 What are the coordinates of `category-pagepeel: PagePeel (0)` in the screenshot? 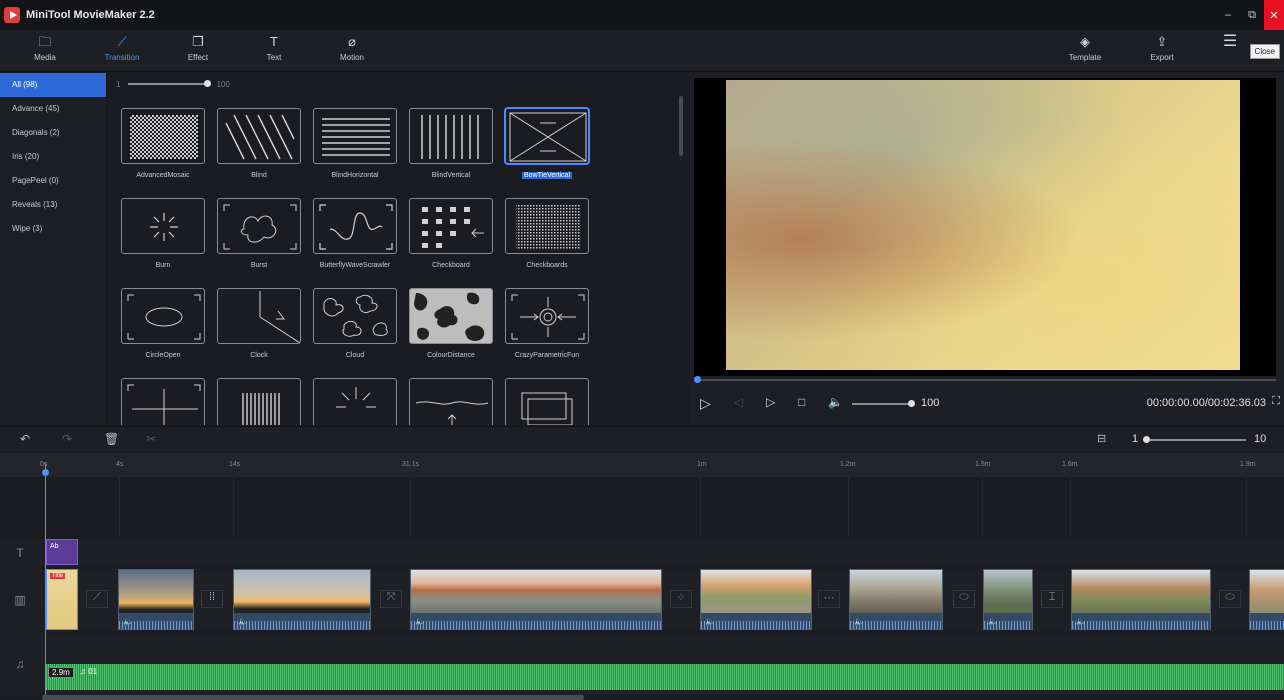 It's located at (53, 181).